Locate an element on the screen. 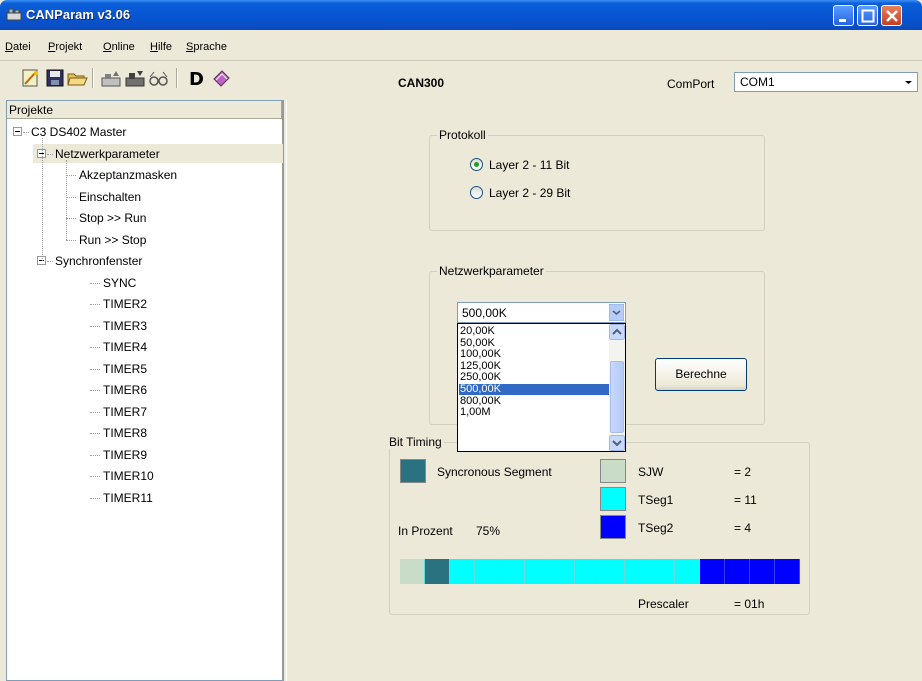  tree-item-label: TIMER5 is located at coordinates (125, 369).